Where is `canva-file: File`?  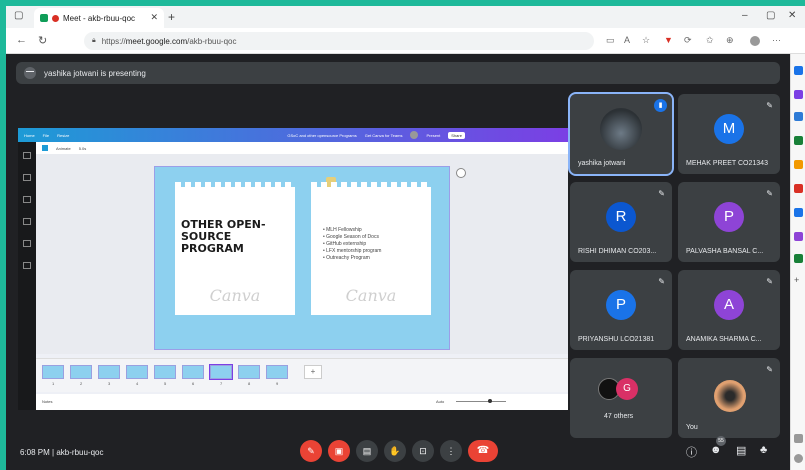
canva-file: File is located at coordinates (46, 135).